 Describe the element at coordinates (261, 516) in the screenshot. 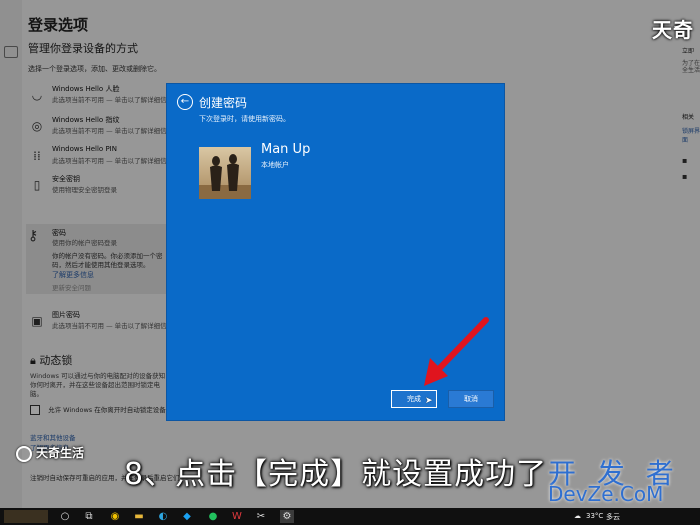

I see `capcut-icon: ✂` at that location.